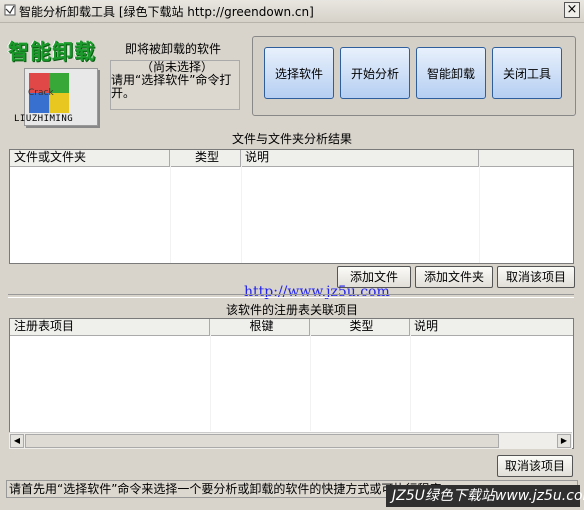 The width and height of the screenshot is (584, 510). Describe the element at coordinates (291, 139) in the screenshot. I see `files-section-title: 文件与文件夹分析结果` at that location.